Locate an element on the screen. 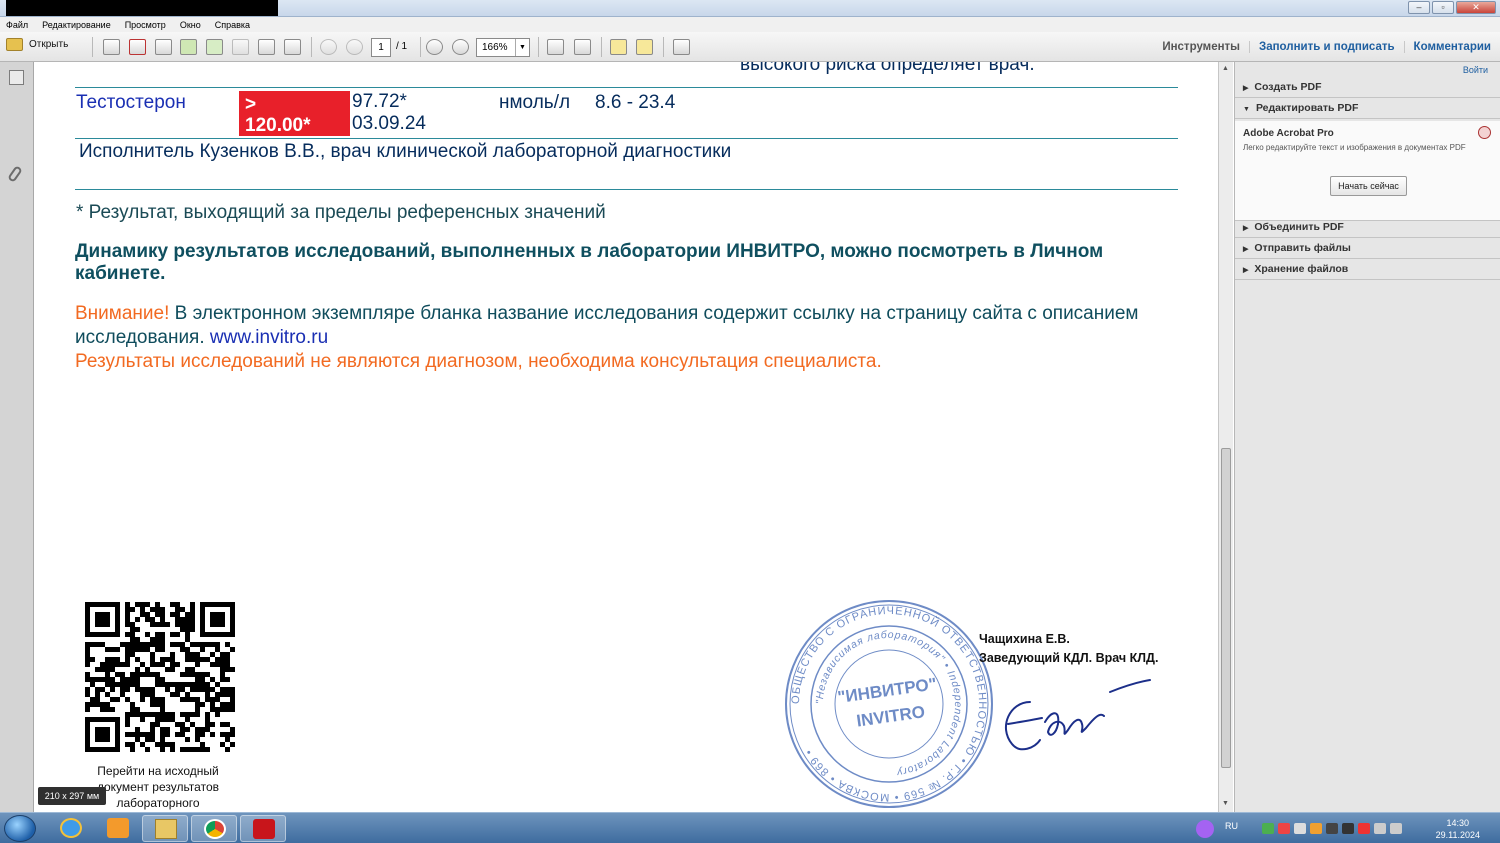 This screenshot has height=843, width=1500. fit-width-icon is located at coordinates (582, 47).